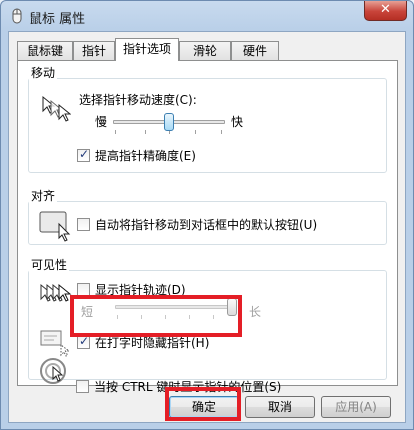 This screenshot has width=414, height=430. Describe the element at coordinates (49, 264) in the screenshot. I see `visibility-group-label: 可见性` at that location.